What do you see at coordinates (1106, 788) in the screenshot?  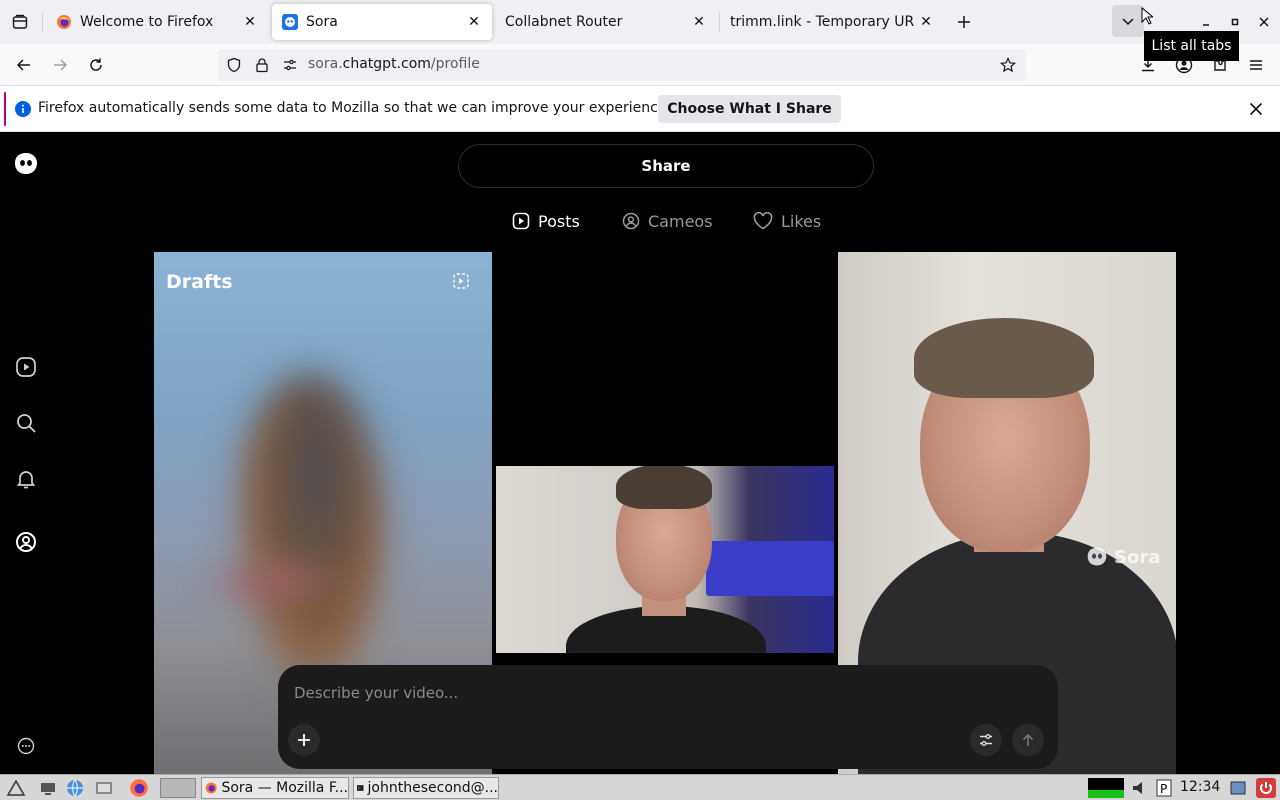 I see `cpu-monitor` at bounding box center [1106, 788].